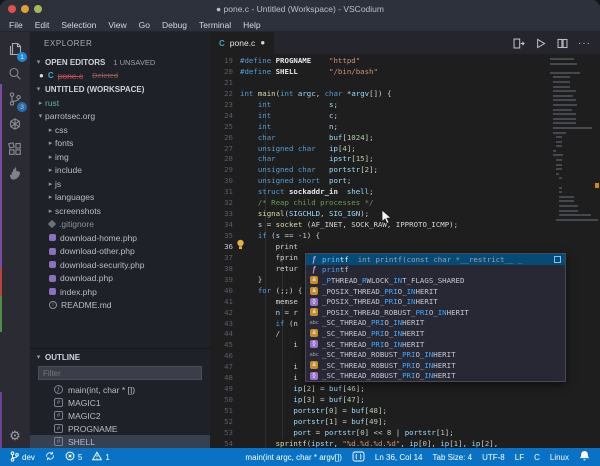 The height and width of the screenshot is (466, 600). What do you see at coordinates (435, 291) in the screenshot?
I see `suggestion-item: a _POSIX_THREAD_PRIO_INHERIT` at bounding box center [435, 291].